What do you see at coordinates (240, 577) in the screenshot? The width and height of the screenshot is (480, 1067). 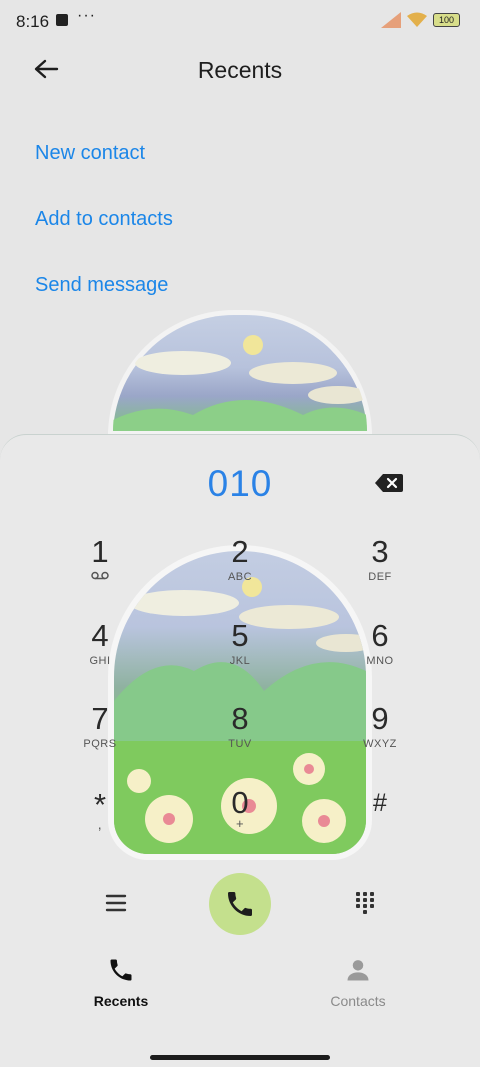 I see `key-letters: ABC` at bounding box center [240, 577].